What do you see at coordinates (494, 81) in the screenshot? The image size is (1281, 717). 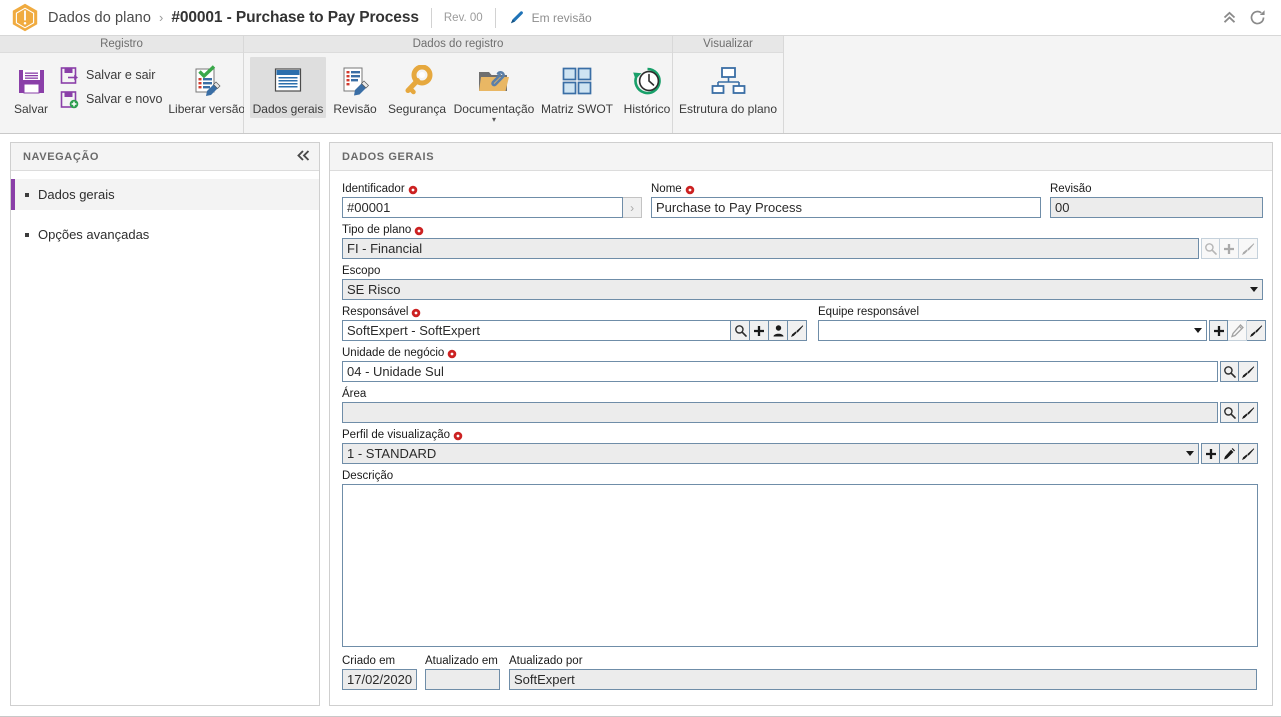 I see `folder-attachment-icon` at bounding box center [494, 81].